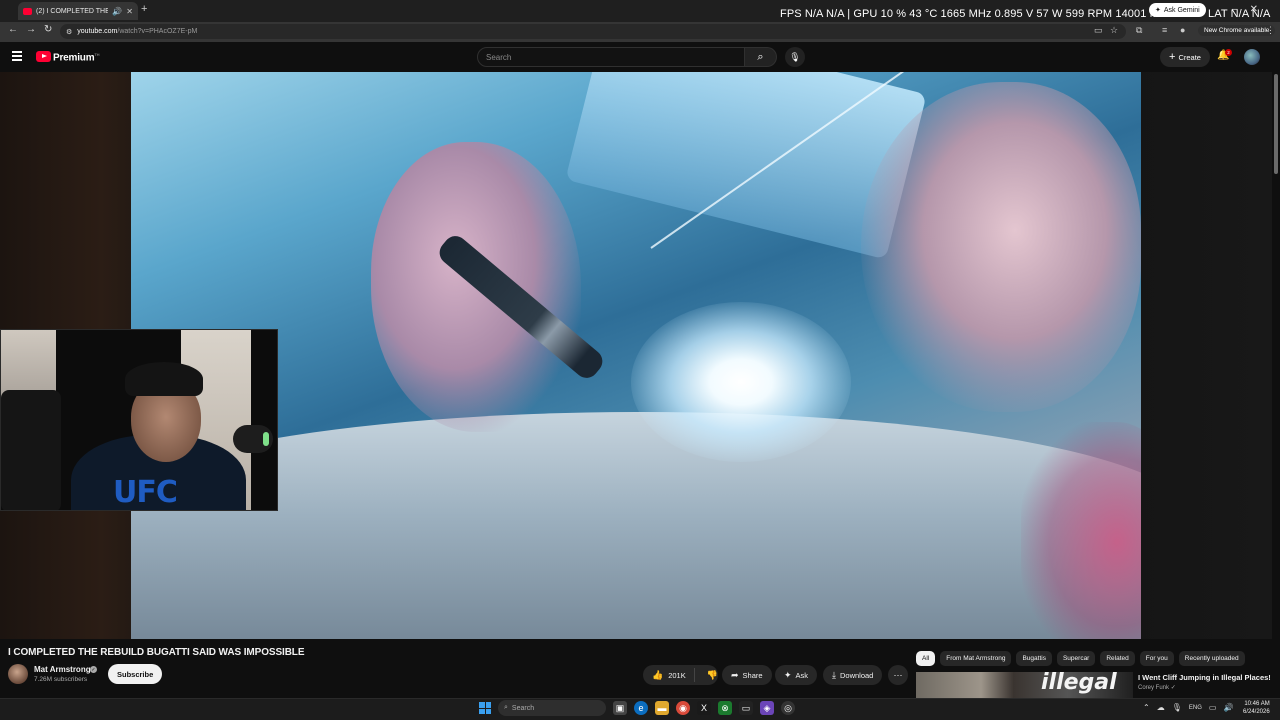 This screenshot has width=1280, height=720. I want to click on chevron-up-icon: ⌃, so click(1146, 707).